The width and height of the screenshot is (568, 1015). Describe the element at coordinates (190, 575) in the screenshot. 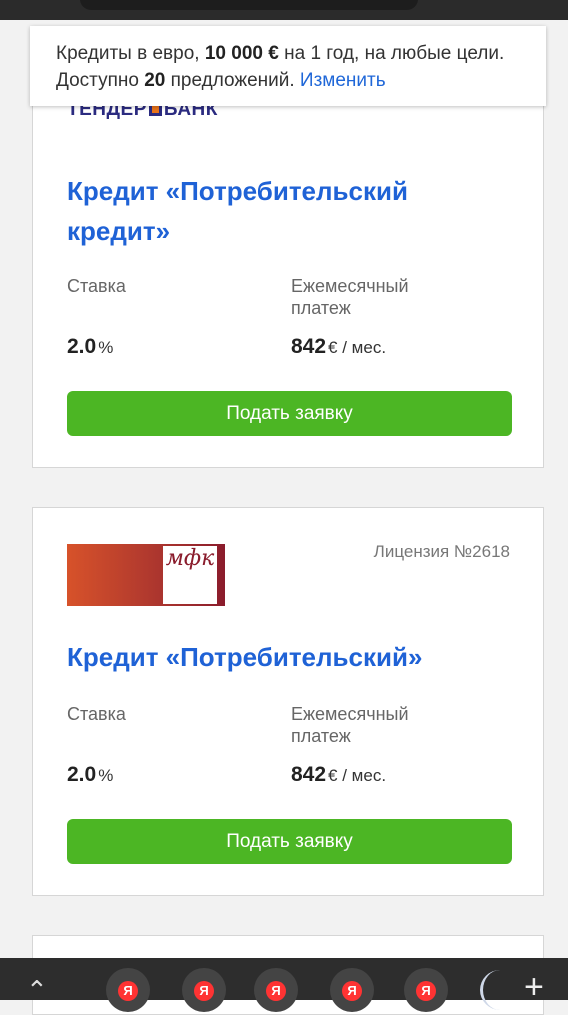

I see `bank-logo-mark: мфк` at that location.